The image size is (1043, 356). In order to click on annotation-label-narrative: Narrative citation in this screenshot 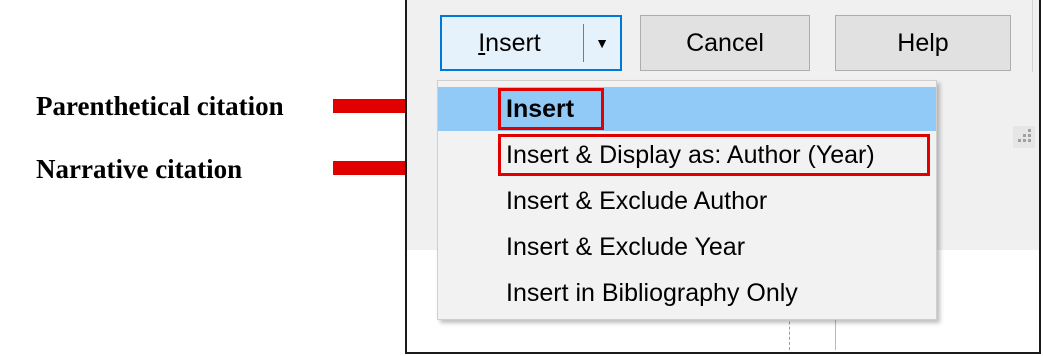, I will do `click(139, 169)`.